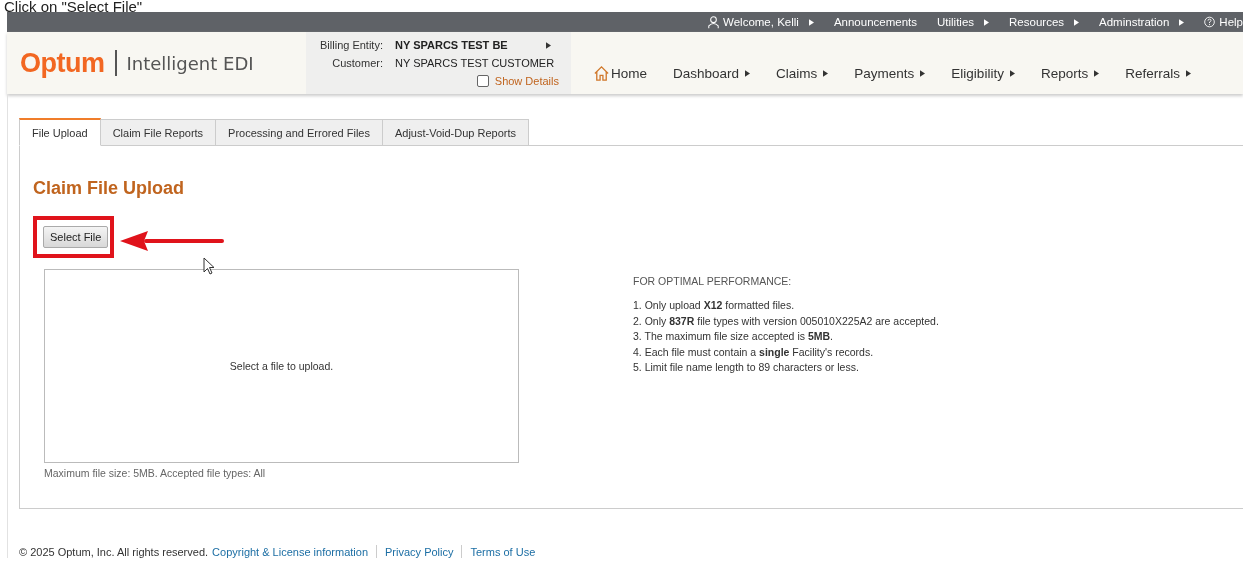 The image size is (1243, 571). I want to click on top-menu-link: Announcements, so click(875, 22).